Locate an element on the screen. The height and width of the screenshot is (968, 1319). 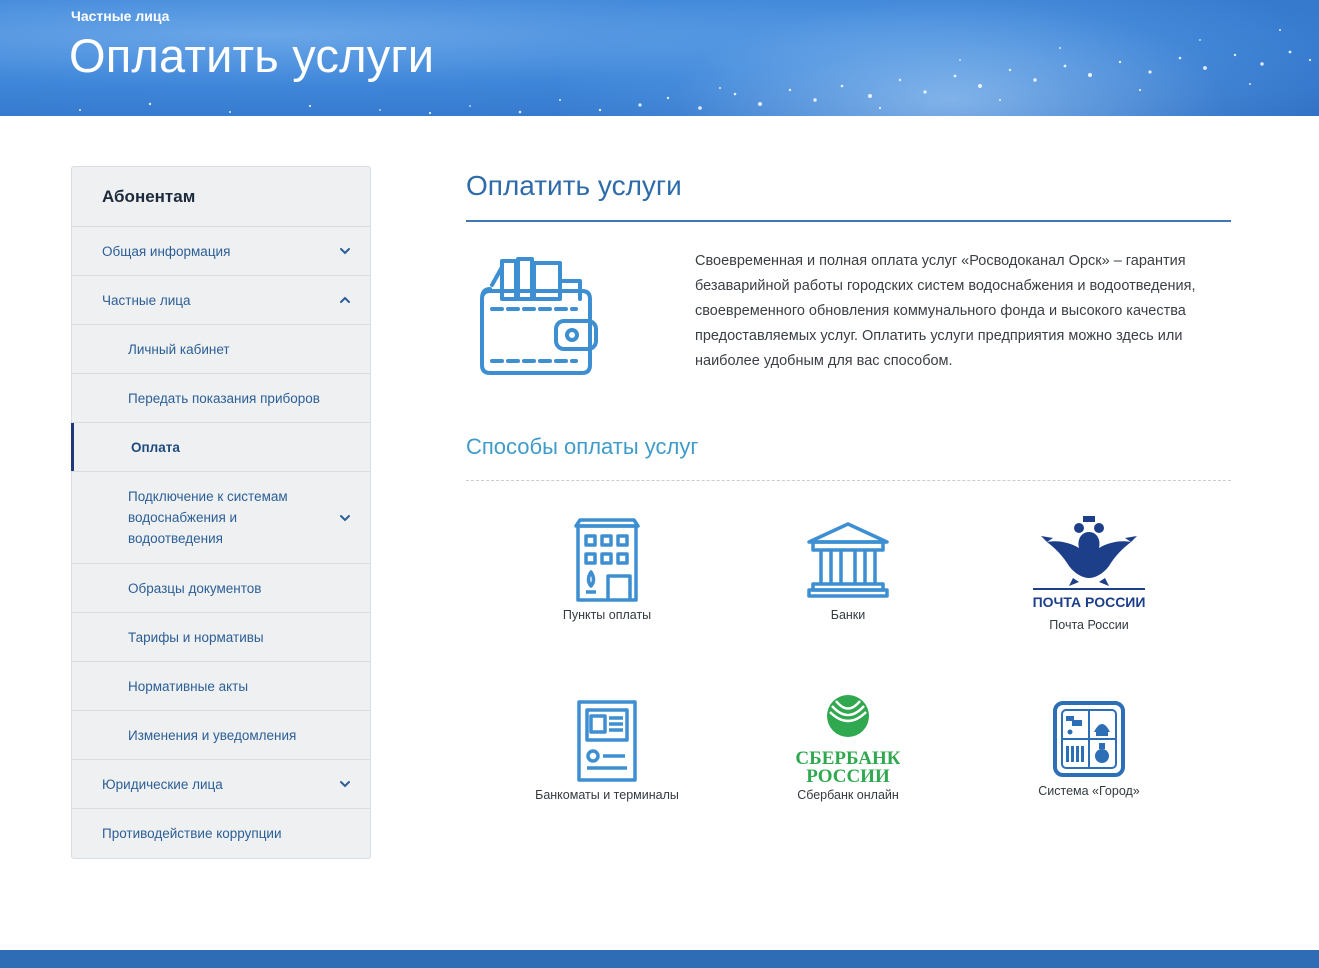
sidebar-item-label: Нормативные акты is located at coordinates (188, 686).